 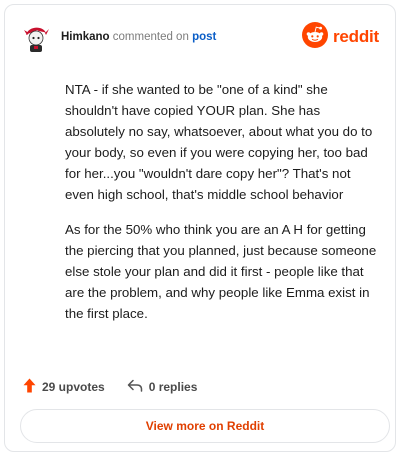 I want to click on upvote-count: 29 upvotes, so click(x=73, y=387).